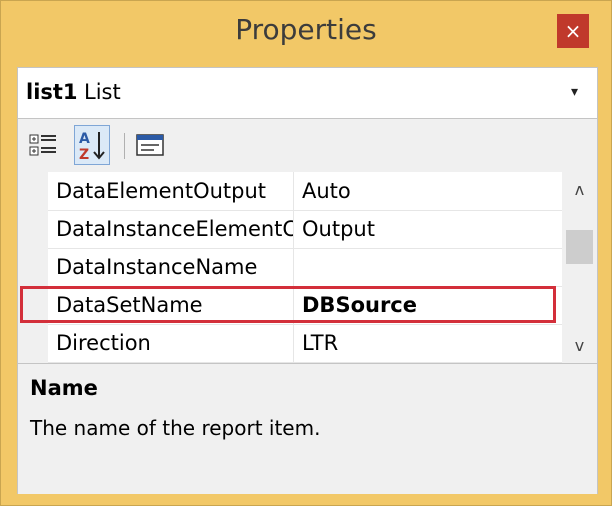  I want to click on alphabetical-sort-icon: A Z, so click(92, 147).